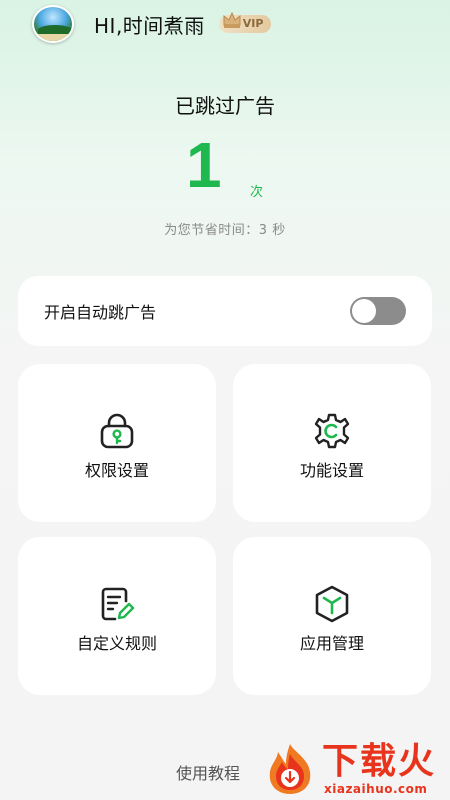  I want to click on gear-icon, so click(332, 431).